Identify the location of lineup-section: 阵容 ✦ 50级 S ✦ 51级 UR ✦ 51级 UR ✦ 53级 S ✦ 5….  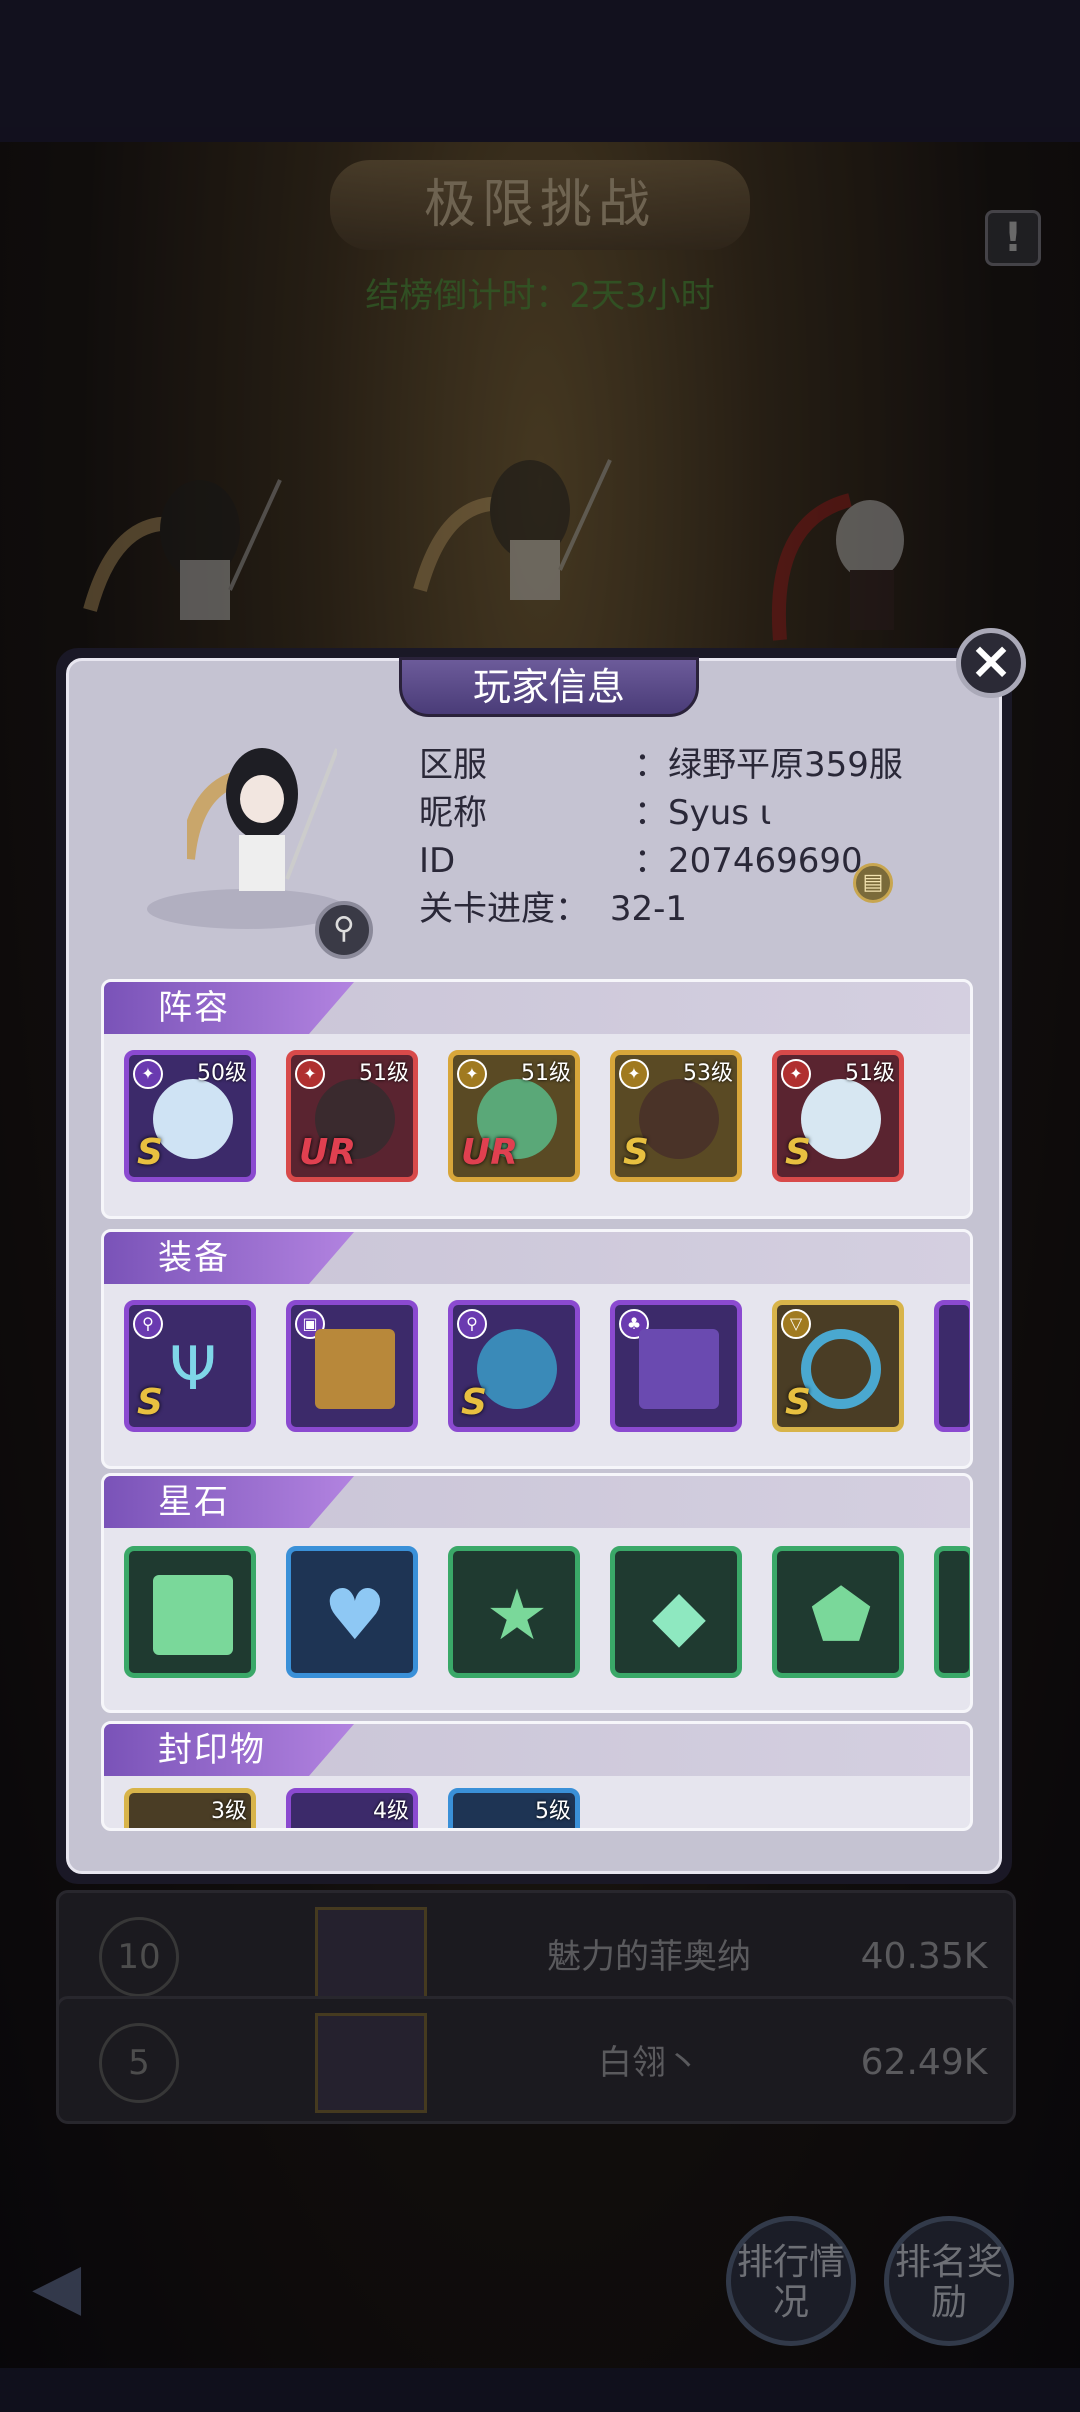
(537, 1099).